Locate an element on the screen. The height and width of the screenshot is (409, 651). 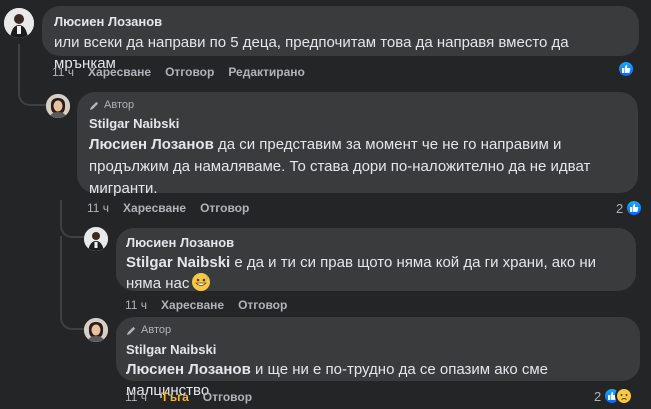
comment-actions: 11 ч Харесване Отговор Редактирано is located at coordinates (185, 72).